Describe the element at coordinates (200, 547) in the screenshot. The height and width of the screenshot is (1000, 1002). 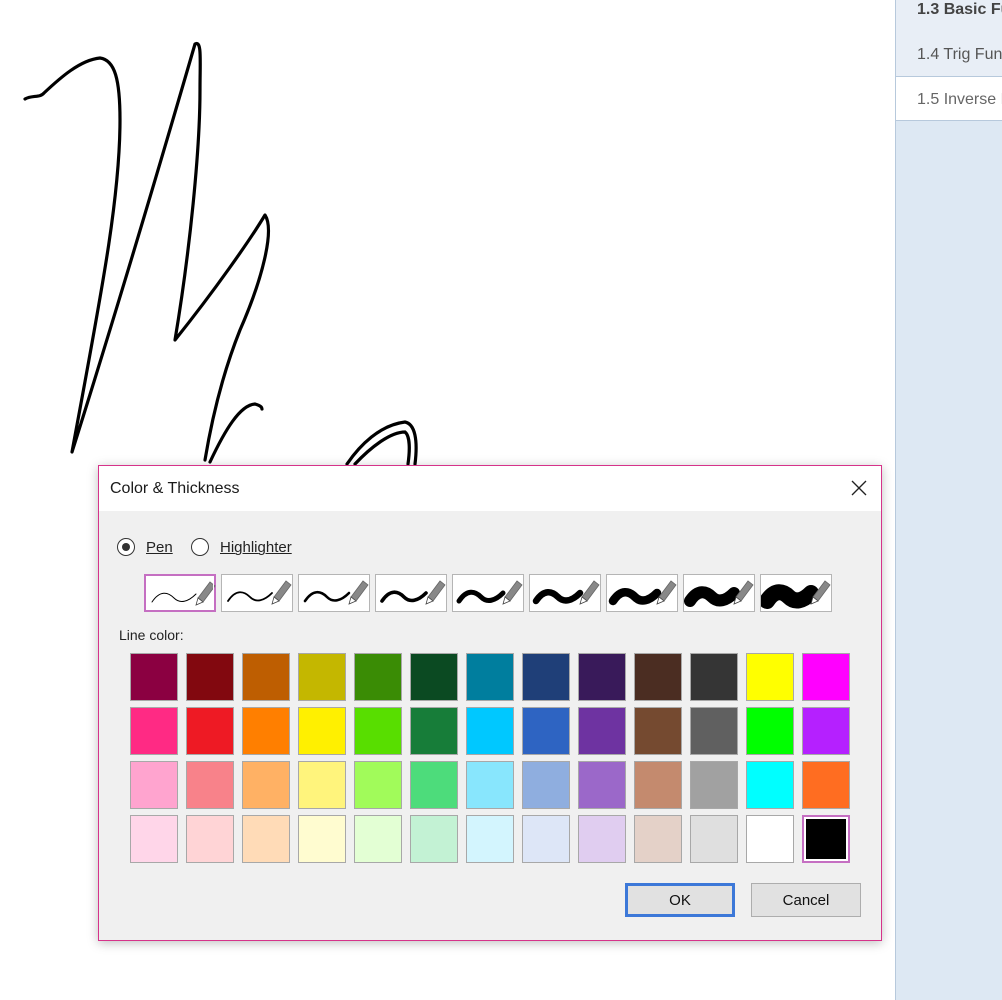
I see `highlighter-radio` at that location.